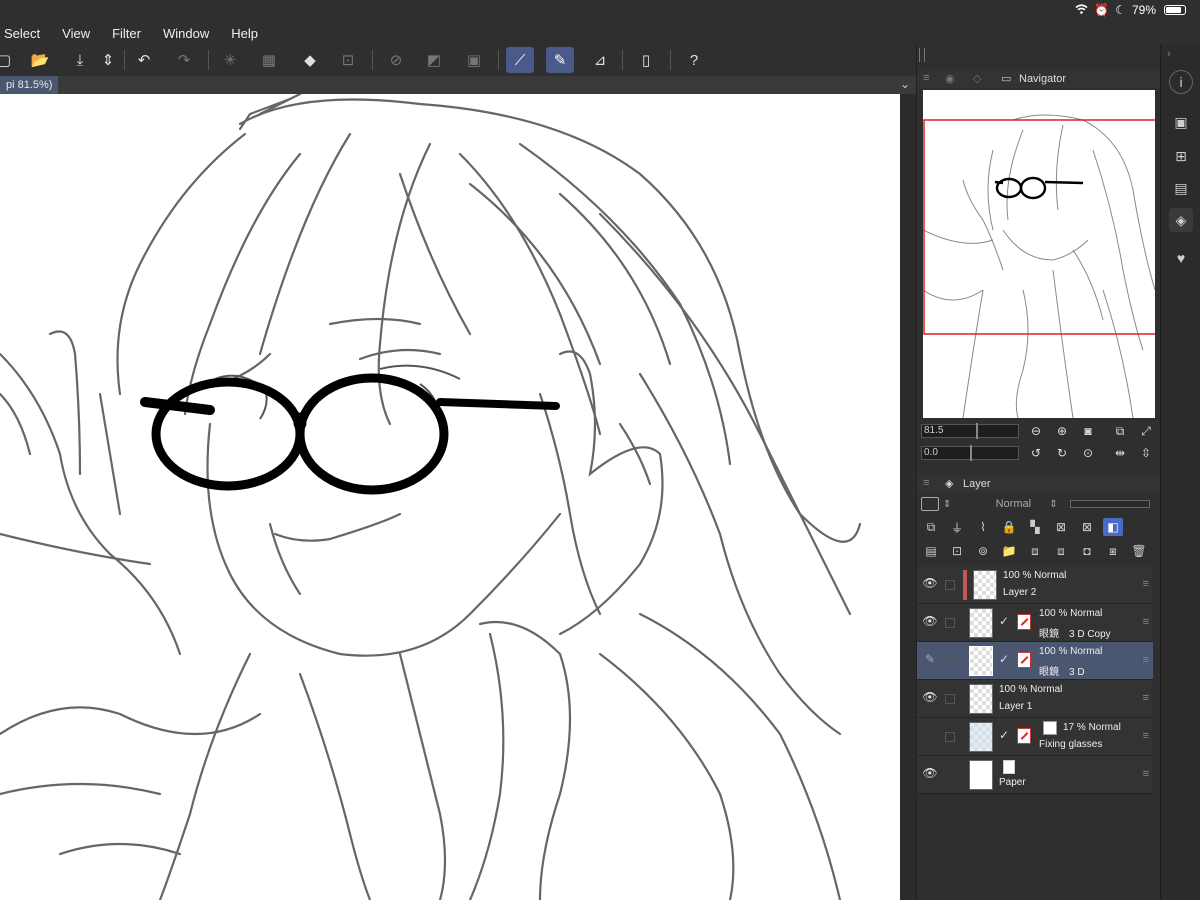  What do you see at coordinates (1181, 122) in the screenshot?
I see `sub-tool-icon: ▣` at bounding box center [1181, 122].